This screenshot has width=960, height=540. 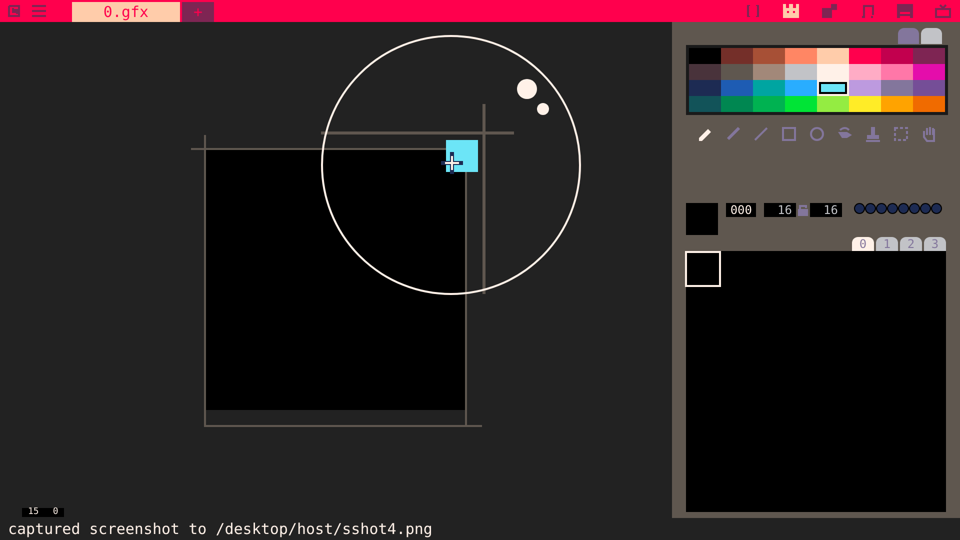 I want to click on line-icon, so click(x=761, y=134).